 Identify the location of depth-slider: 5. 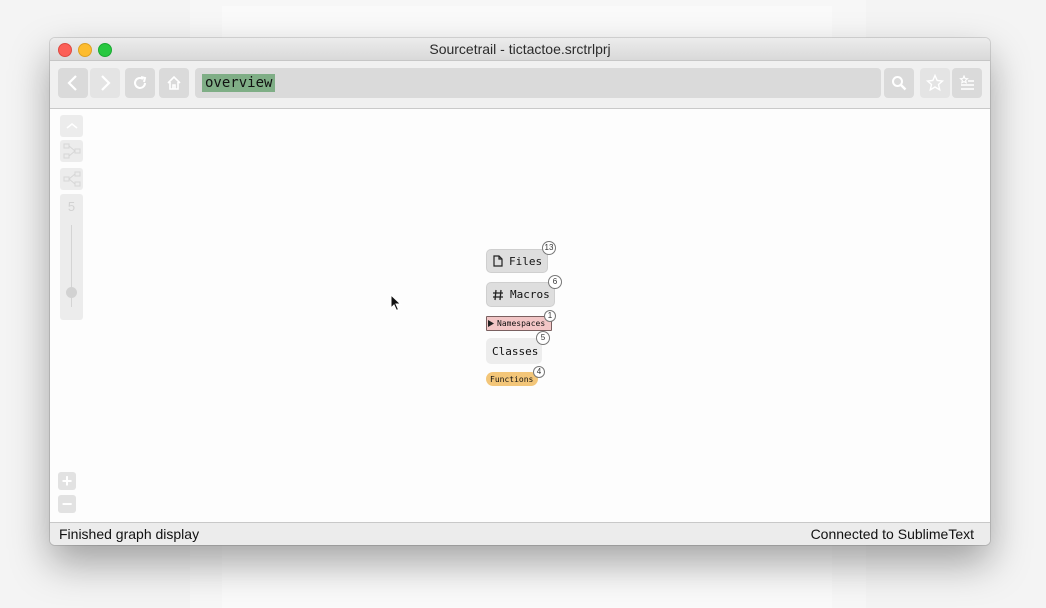
(71, 257).